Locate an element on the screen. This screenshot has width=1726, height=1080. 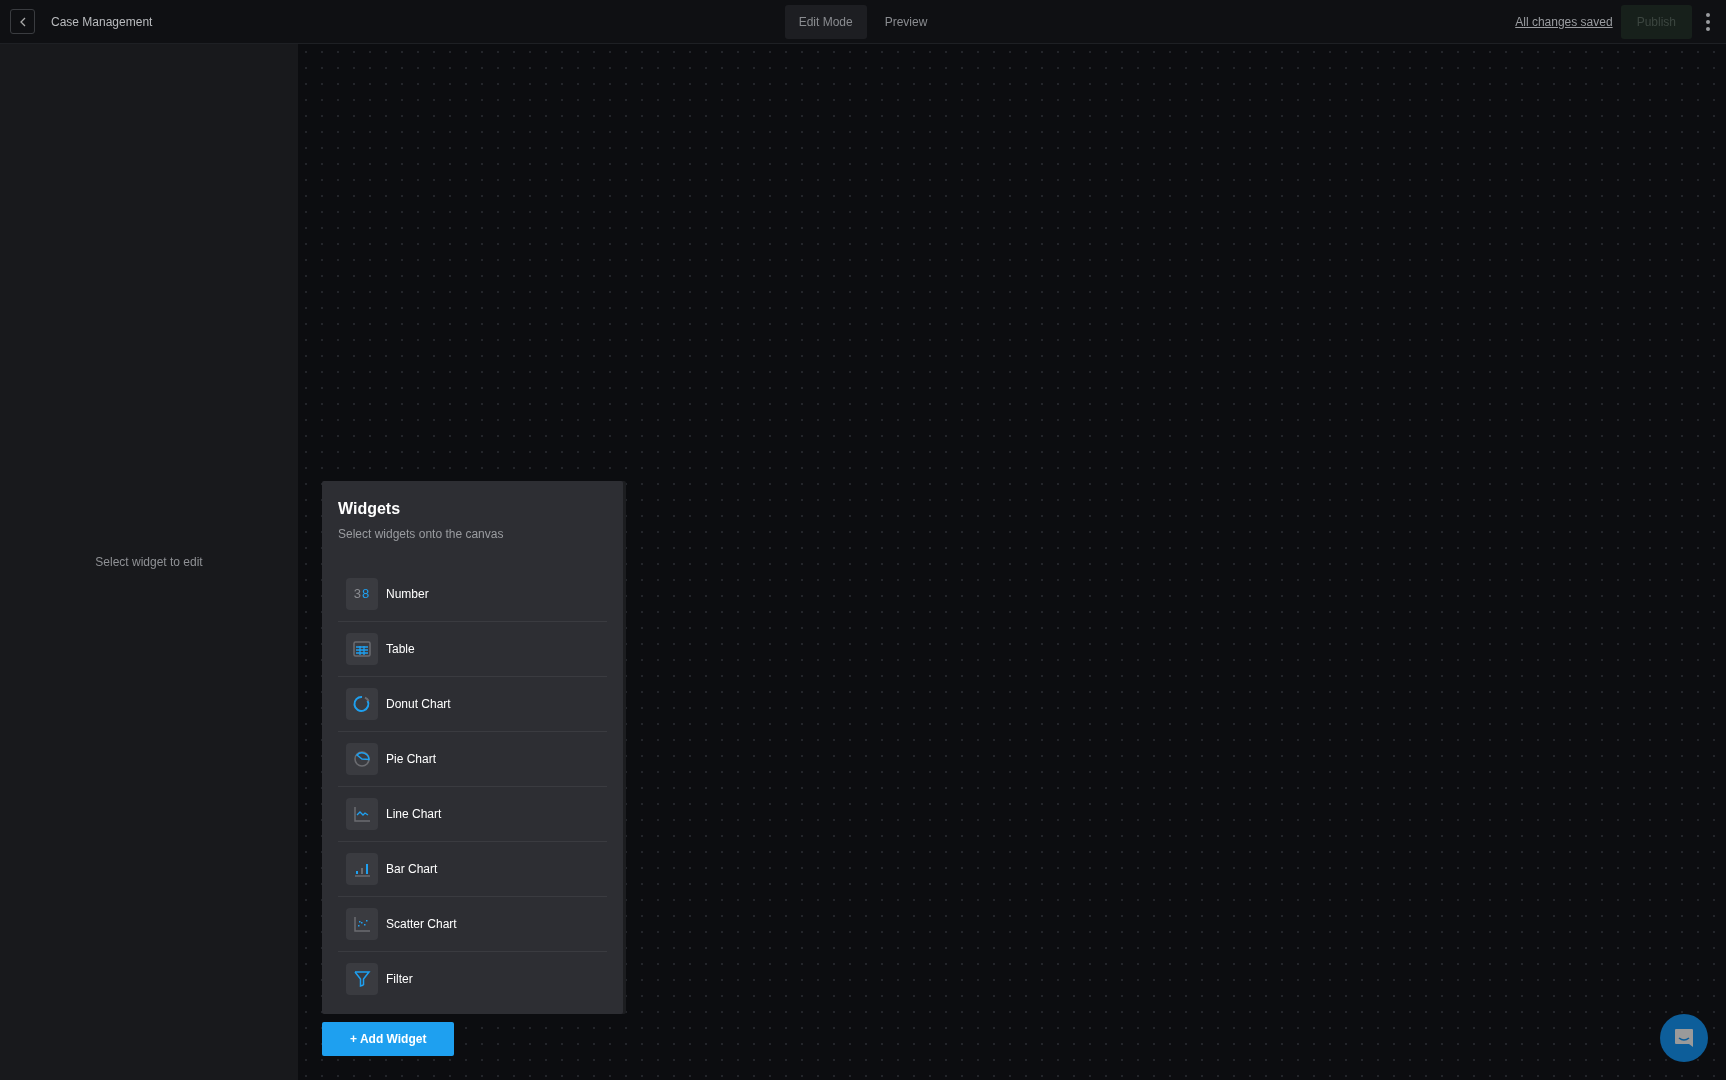
table-icon is located at coordinates (362, 649).